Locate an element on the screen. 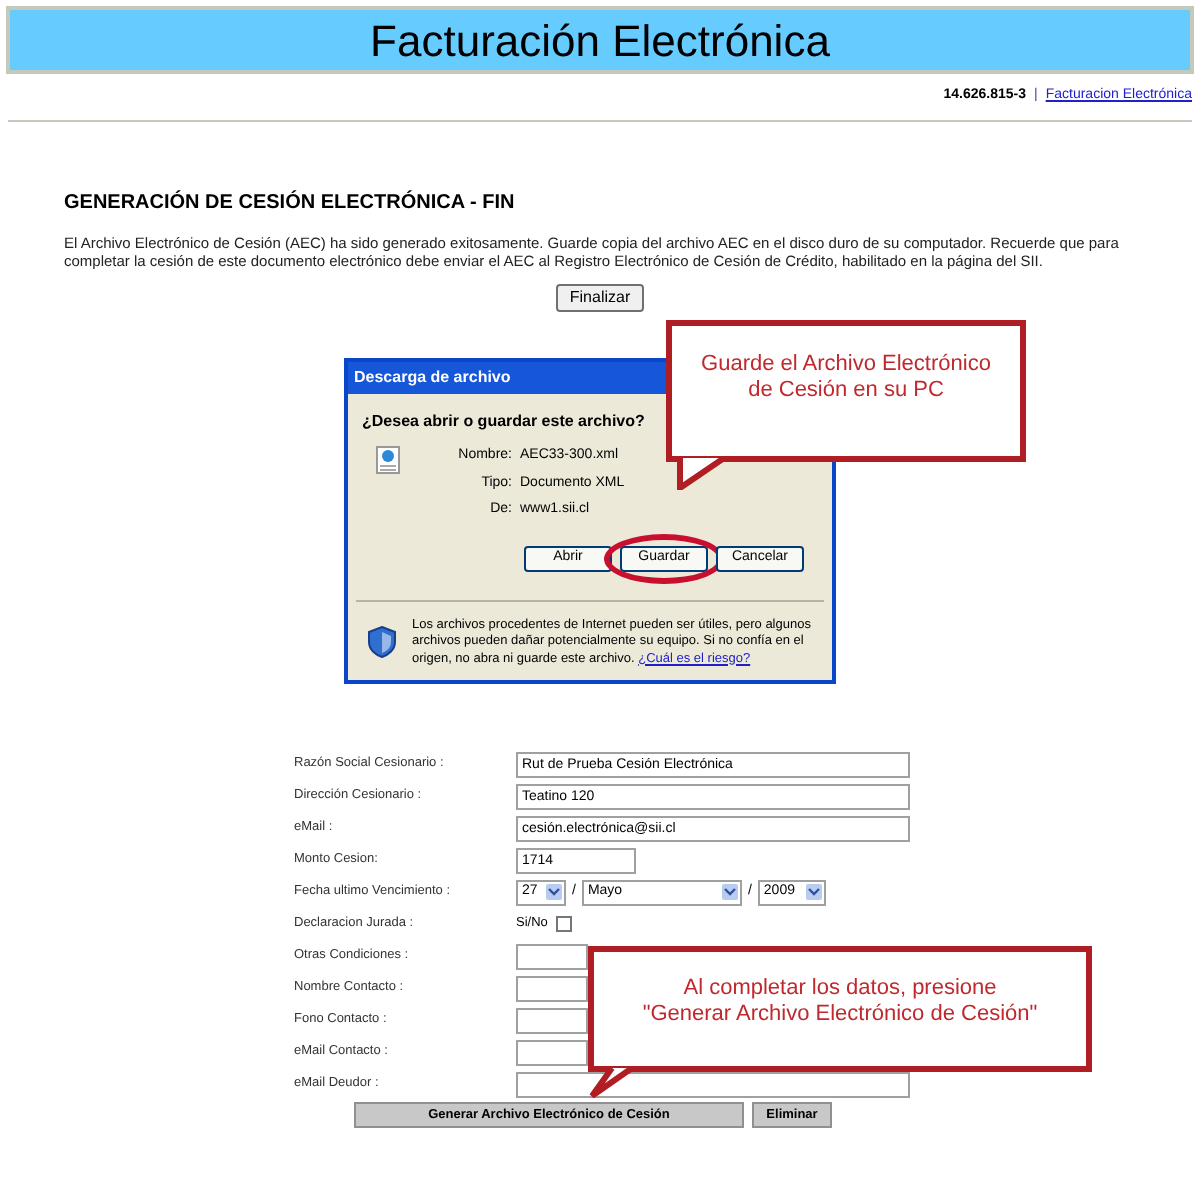 The height and width of the screenshot is (1190, 1200). dialog-title: Descarga de archivo is located at coordinates (432, 378).